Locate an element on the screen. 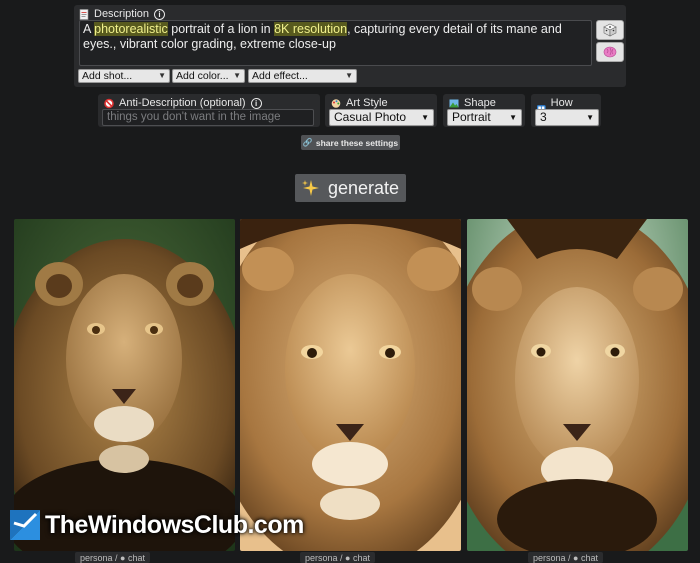 Image resolution: width=700 pixels, height=563 pixels. brain-icon is located at coordinates (610, 52).